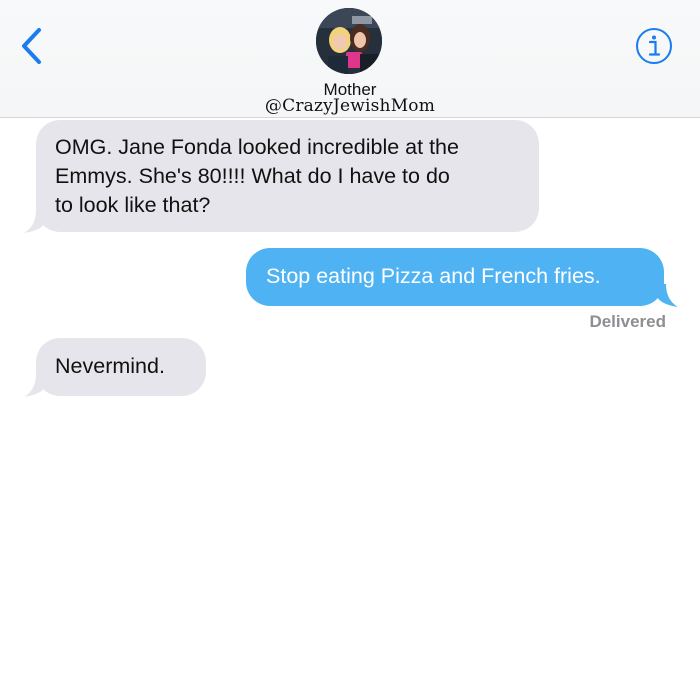 This screenshot has height=700, width=700. I want to click on message-bubble-outgoing: Stop eating Pizza and French fries., so click(455, 277).